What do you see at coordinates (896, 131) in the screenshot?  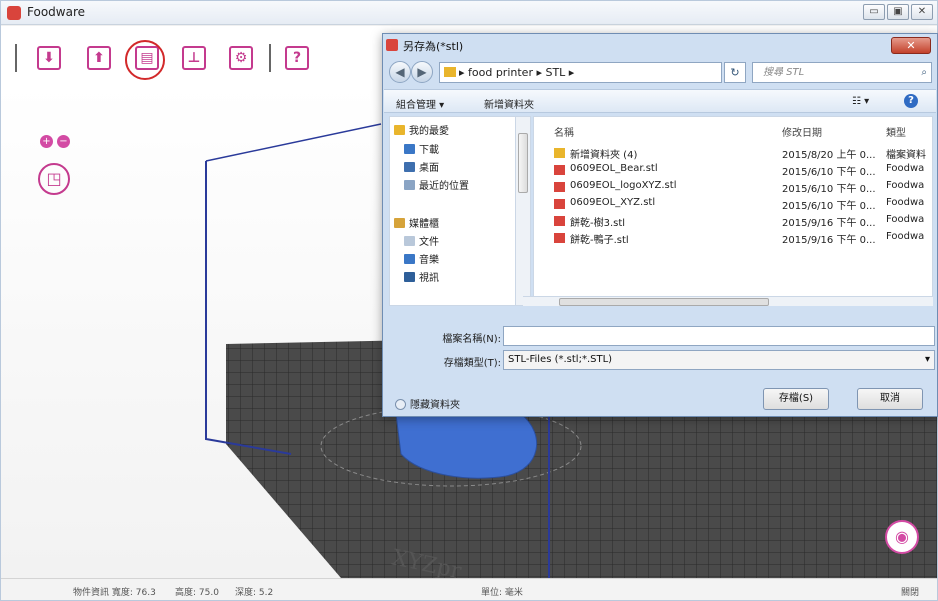 I see `column-header-type: 類型` at bounding box center [896, 131].